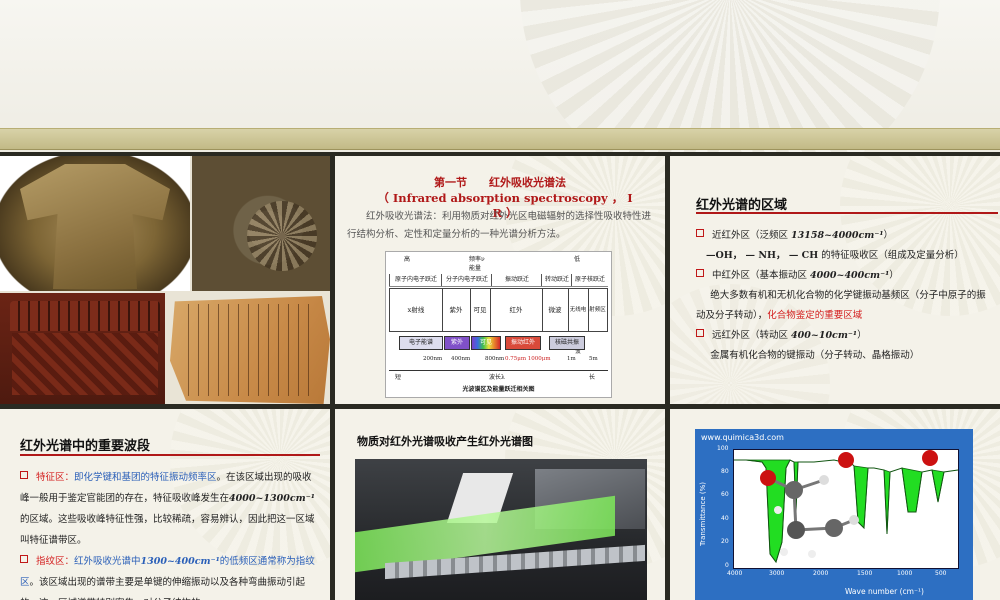  I want to click on scale-tick: 5m, so click(593, 359).